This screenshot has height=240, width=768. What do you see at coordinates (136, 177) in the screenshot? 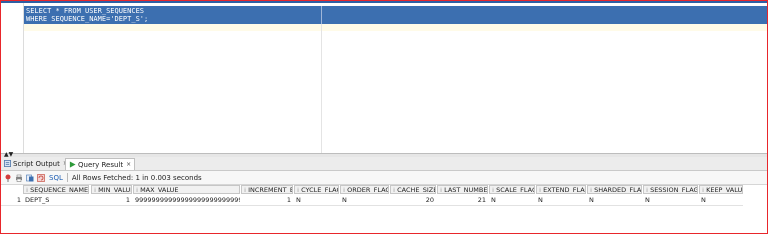
I see `fetch-status: All Rows Fetched: 1 in 0.003 seconds` at bounding box center [136, 177].